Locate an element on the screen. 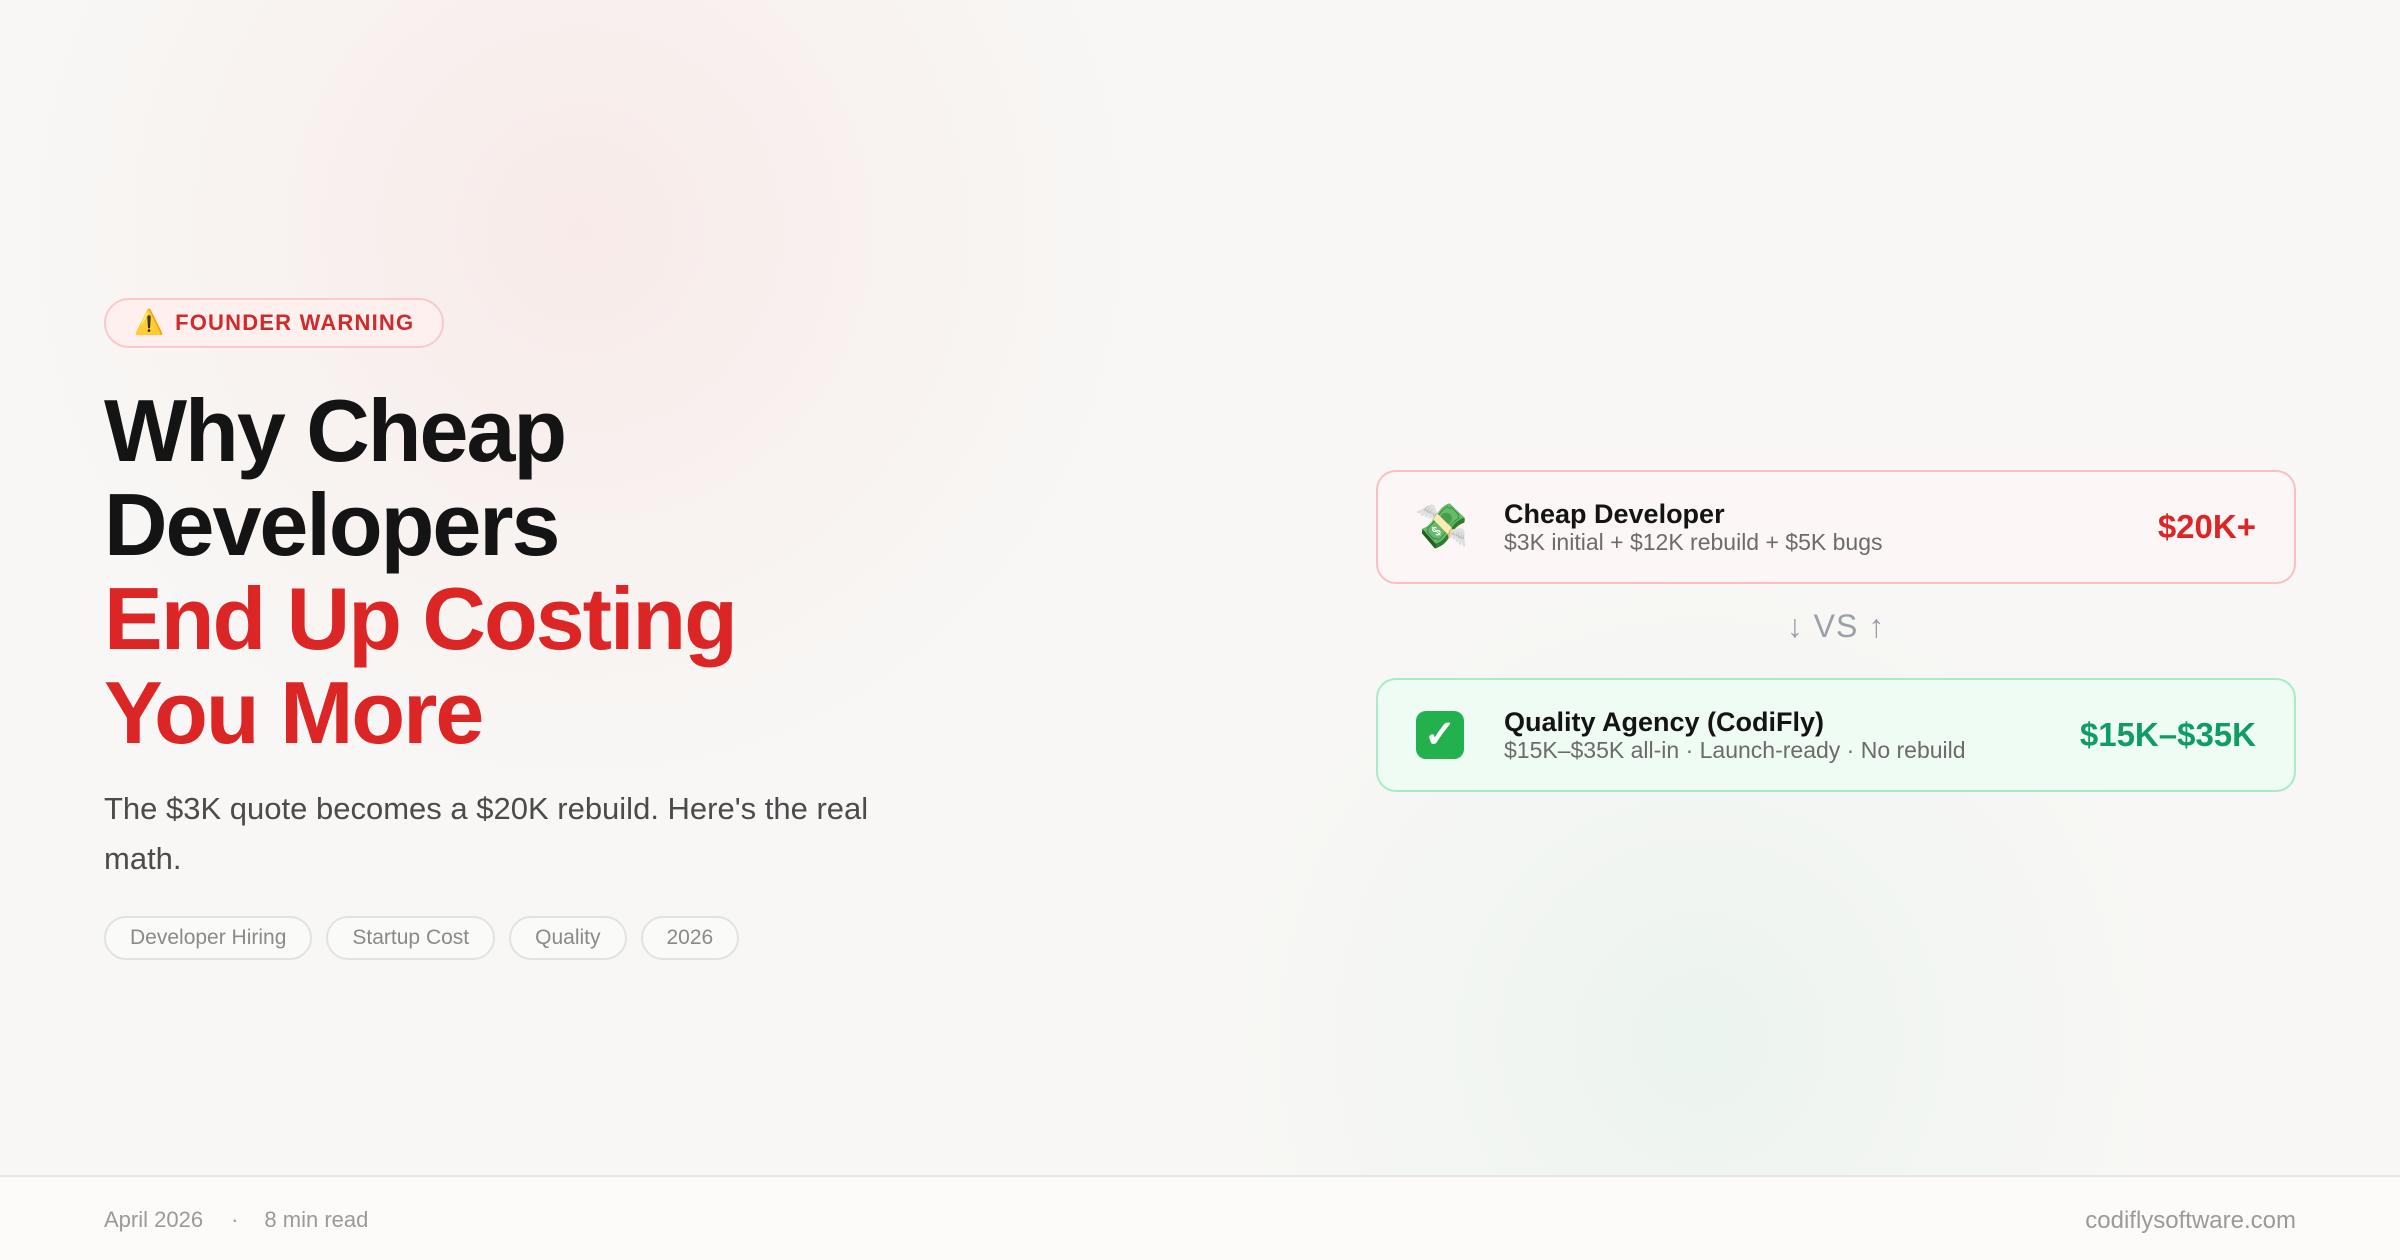 The image size is (2400, 1260). post-meta: April 2026 · 8 min read is located at coordinates (236, 1220).